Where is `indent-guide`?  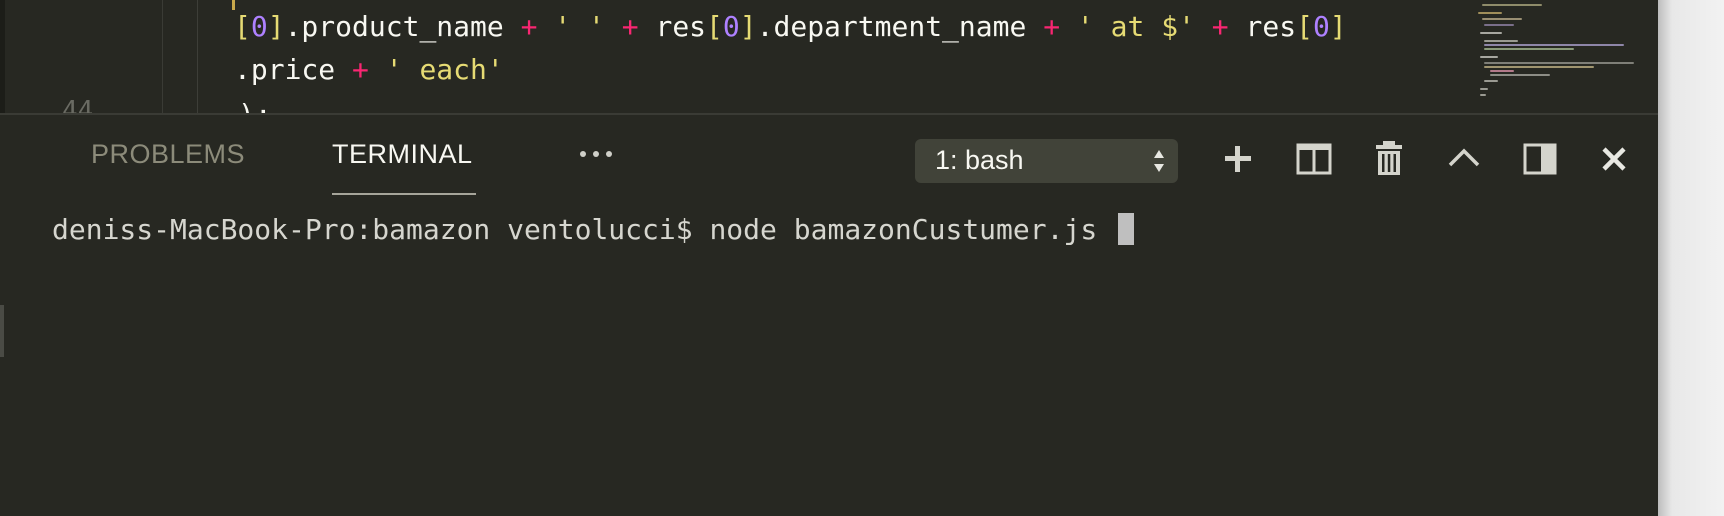
indent-guide is located at coordinates (197, 57).